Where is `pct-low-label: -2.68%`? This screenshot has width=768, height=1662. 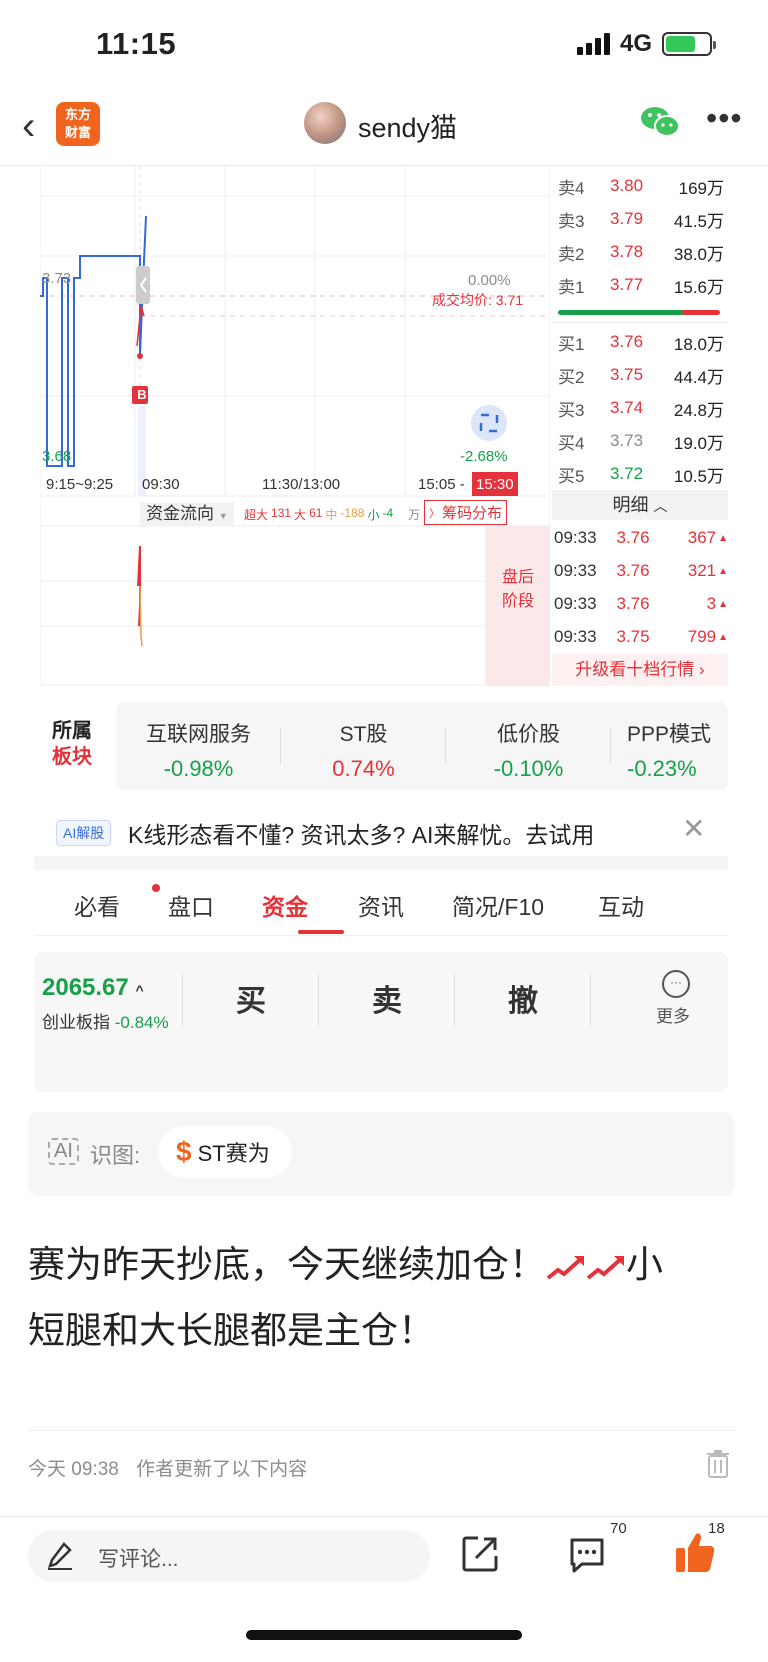 pct-low-label: -2.68% is located at coordinates (484, 456).